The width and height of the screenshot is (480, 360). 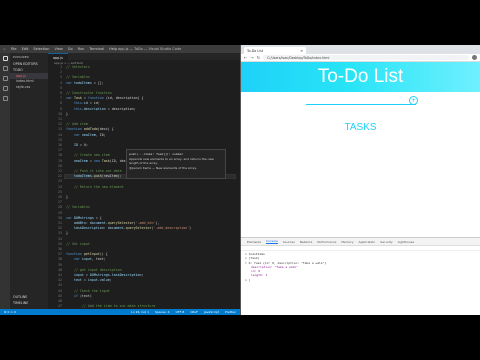 What do you see at coordinates (70, 49) in the screenshot?
I see `menu-item: Go` at bounding box center [70, 49].